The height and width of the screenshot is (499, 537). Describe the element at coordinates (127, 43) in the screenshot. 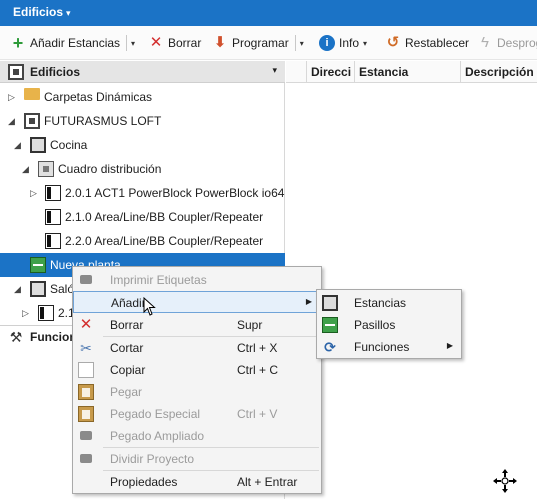

I see `divider` at that location.